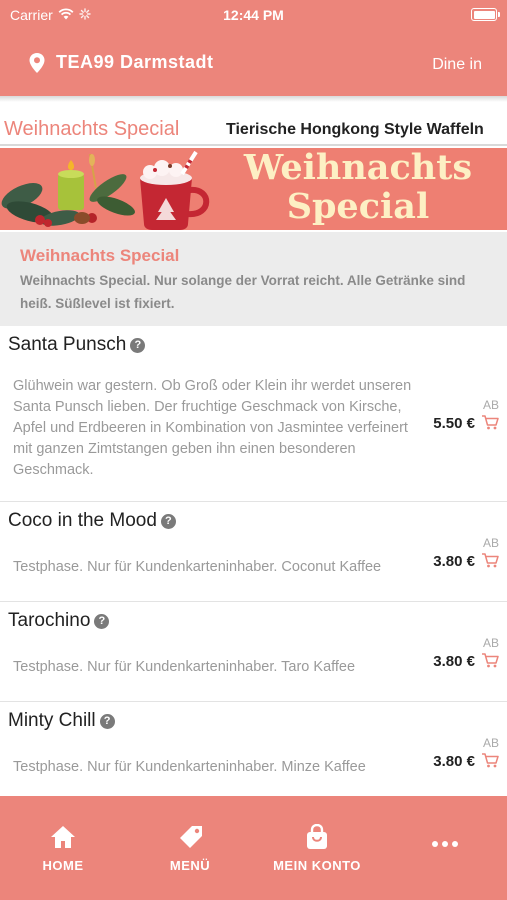 This screenshot has height=900, width=507. I want to click on product-name: Coco in the Mood ?, so click(92, 521).